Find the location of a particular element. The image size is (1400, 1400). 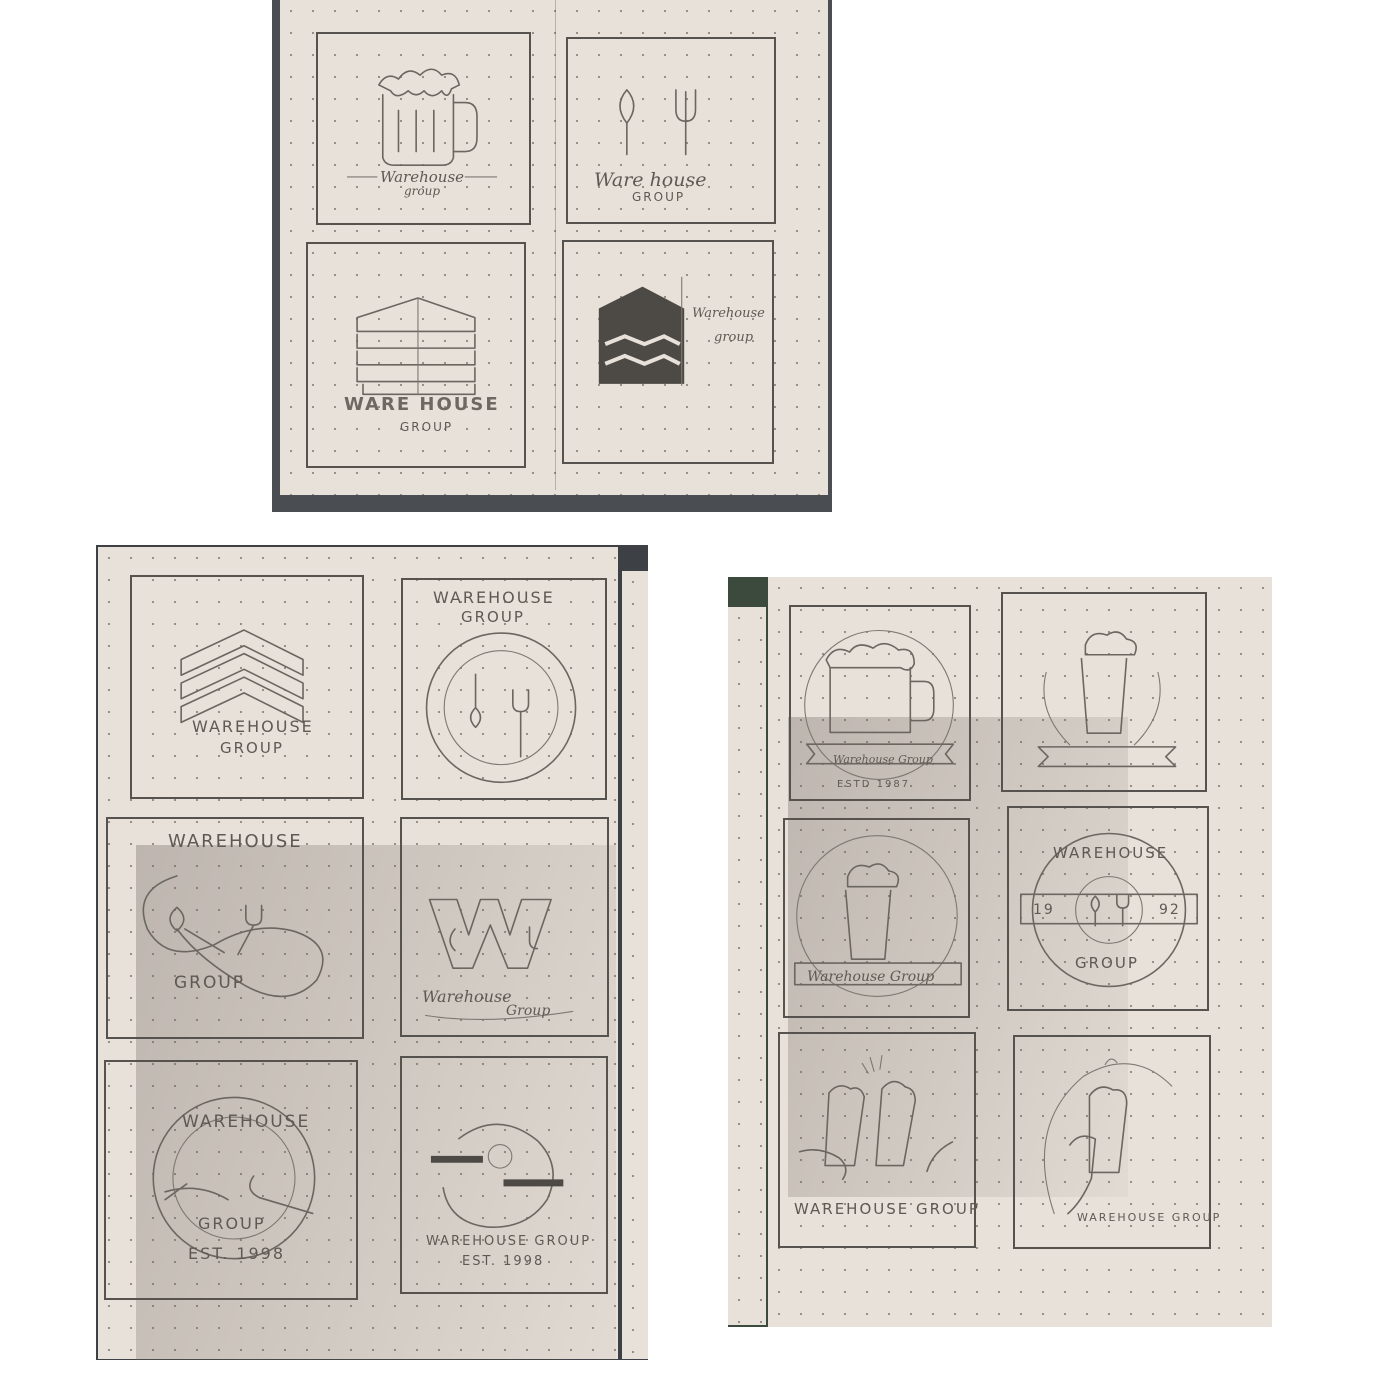

pint-circle-icon is located at coordinates (876, 918).